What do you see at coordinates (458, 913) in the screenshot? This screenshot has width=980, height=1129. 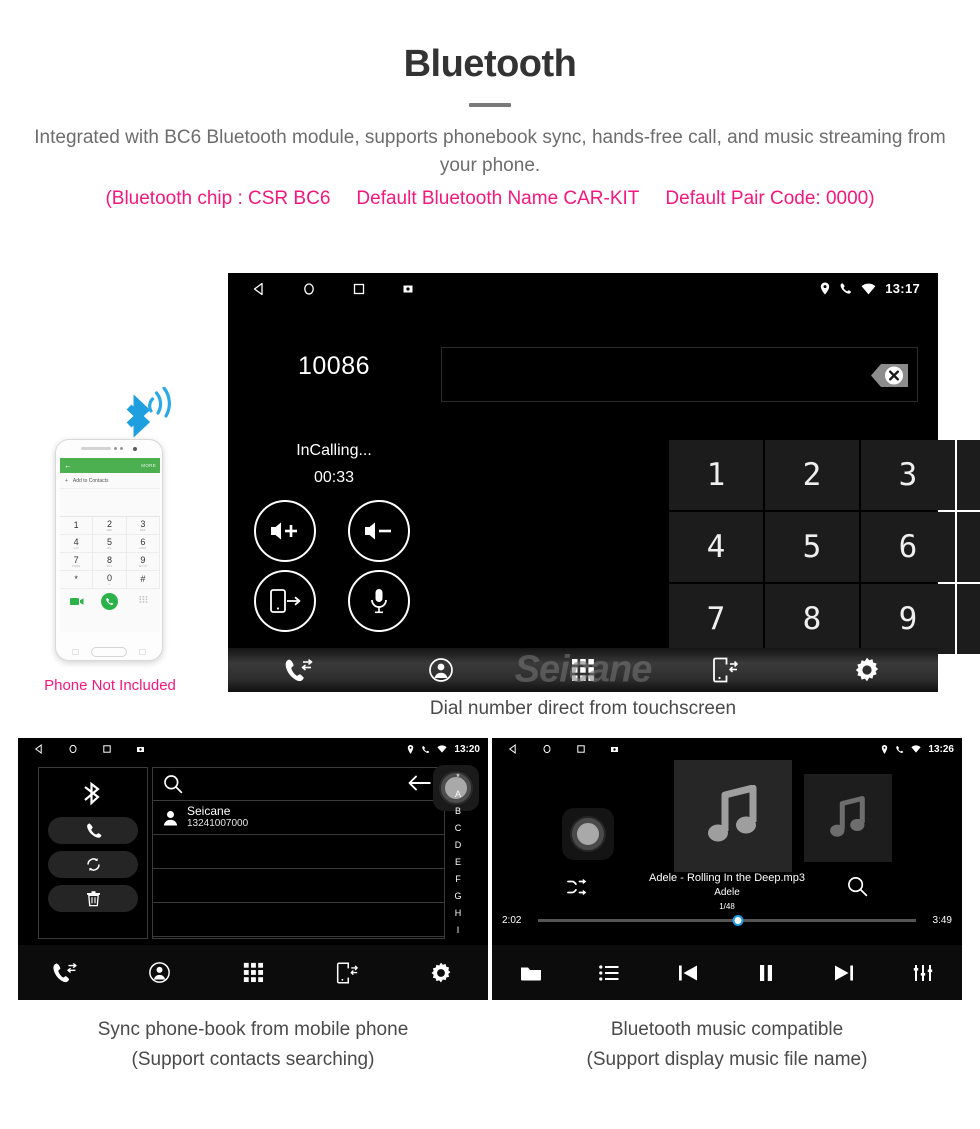 I see `alpha-index-item: H` at bounding box center [458, 913].